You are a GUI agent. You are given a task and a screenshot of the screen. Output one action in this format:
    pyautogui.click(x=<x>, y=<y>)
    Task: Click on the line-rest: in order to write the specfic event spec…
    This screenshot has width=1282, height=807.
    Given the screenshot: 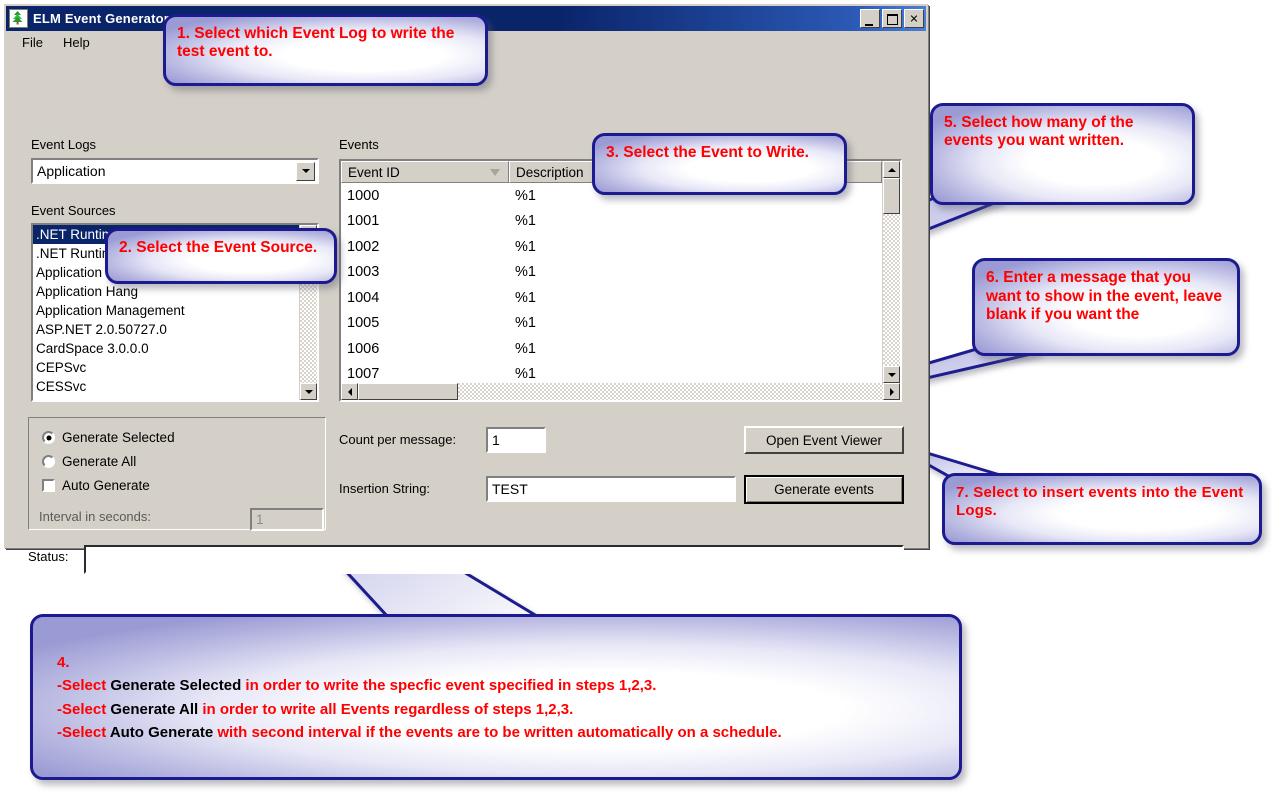 What is the action you would take?
    pyautogui.click(x=449, y=686)
    